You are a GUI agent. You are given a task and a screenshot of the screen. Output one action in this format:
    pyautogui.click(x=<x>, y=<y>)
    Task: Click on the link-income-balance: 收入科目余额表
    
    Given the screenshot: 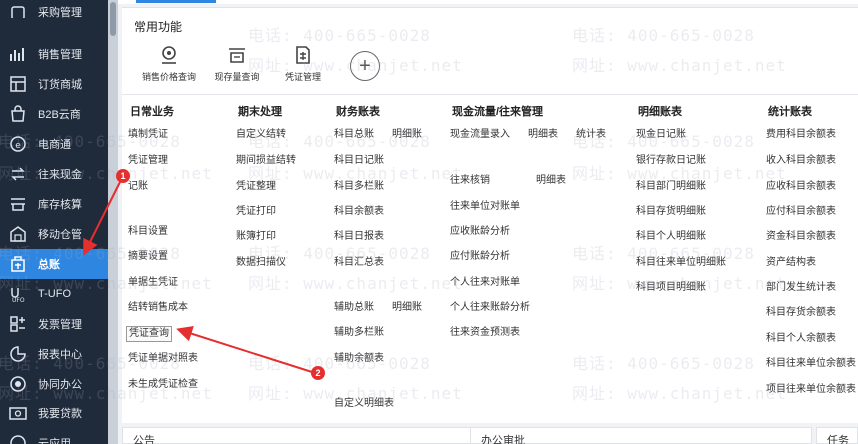 What is the action you would take?
    pyautogui.click(x=801, y=161)
    